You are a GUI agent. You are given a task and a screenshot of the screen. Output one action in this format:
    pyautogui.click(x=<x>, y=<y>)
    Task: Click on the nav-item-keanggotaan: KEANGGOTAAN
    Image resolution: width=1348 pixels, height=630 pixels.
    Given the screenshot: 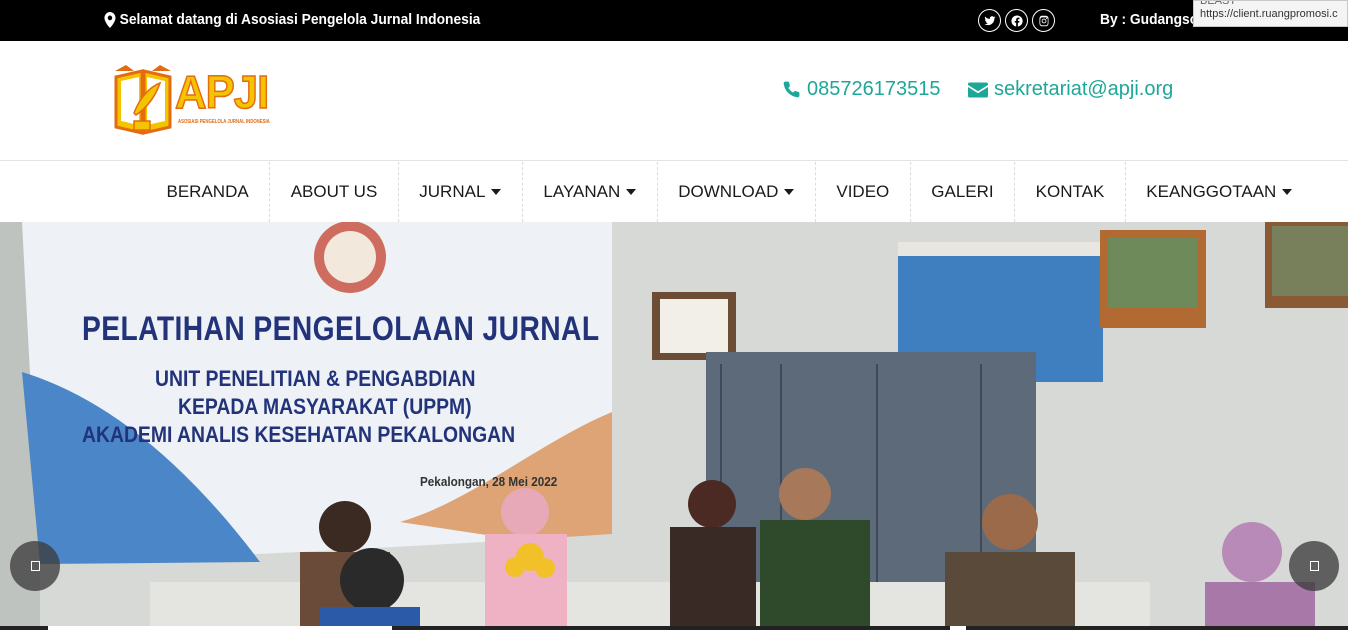 What is the action you would take?
    pyautogui.click(x=1219, y=192)
    